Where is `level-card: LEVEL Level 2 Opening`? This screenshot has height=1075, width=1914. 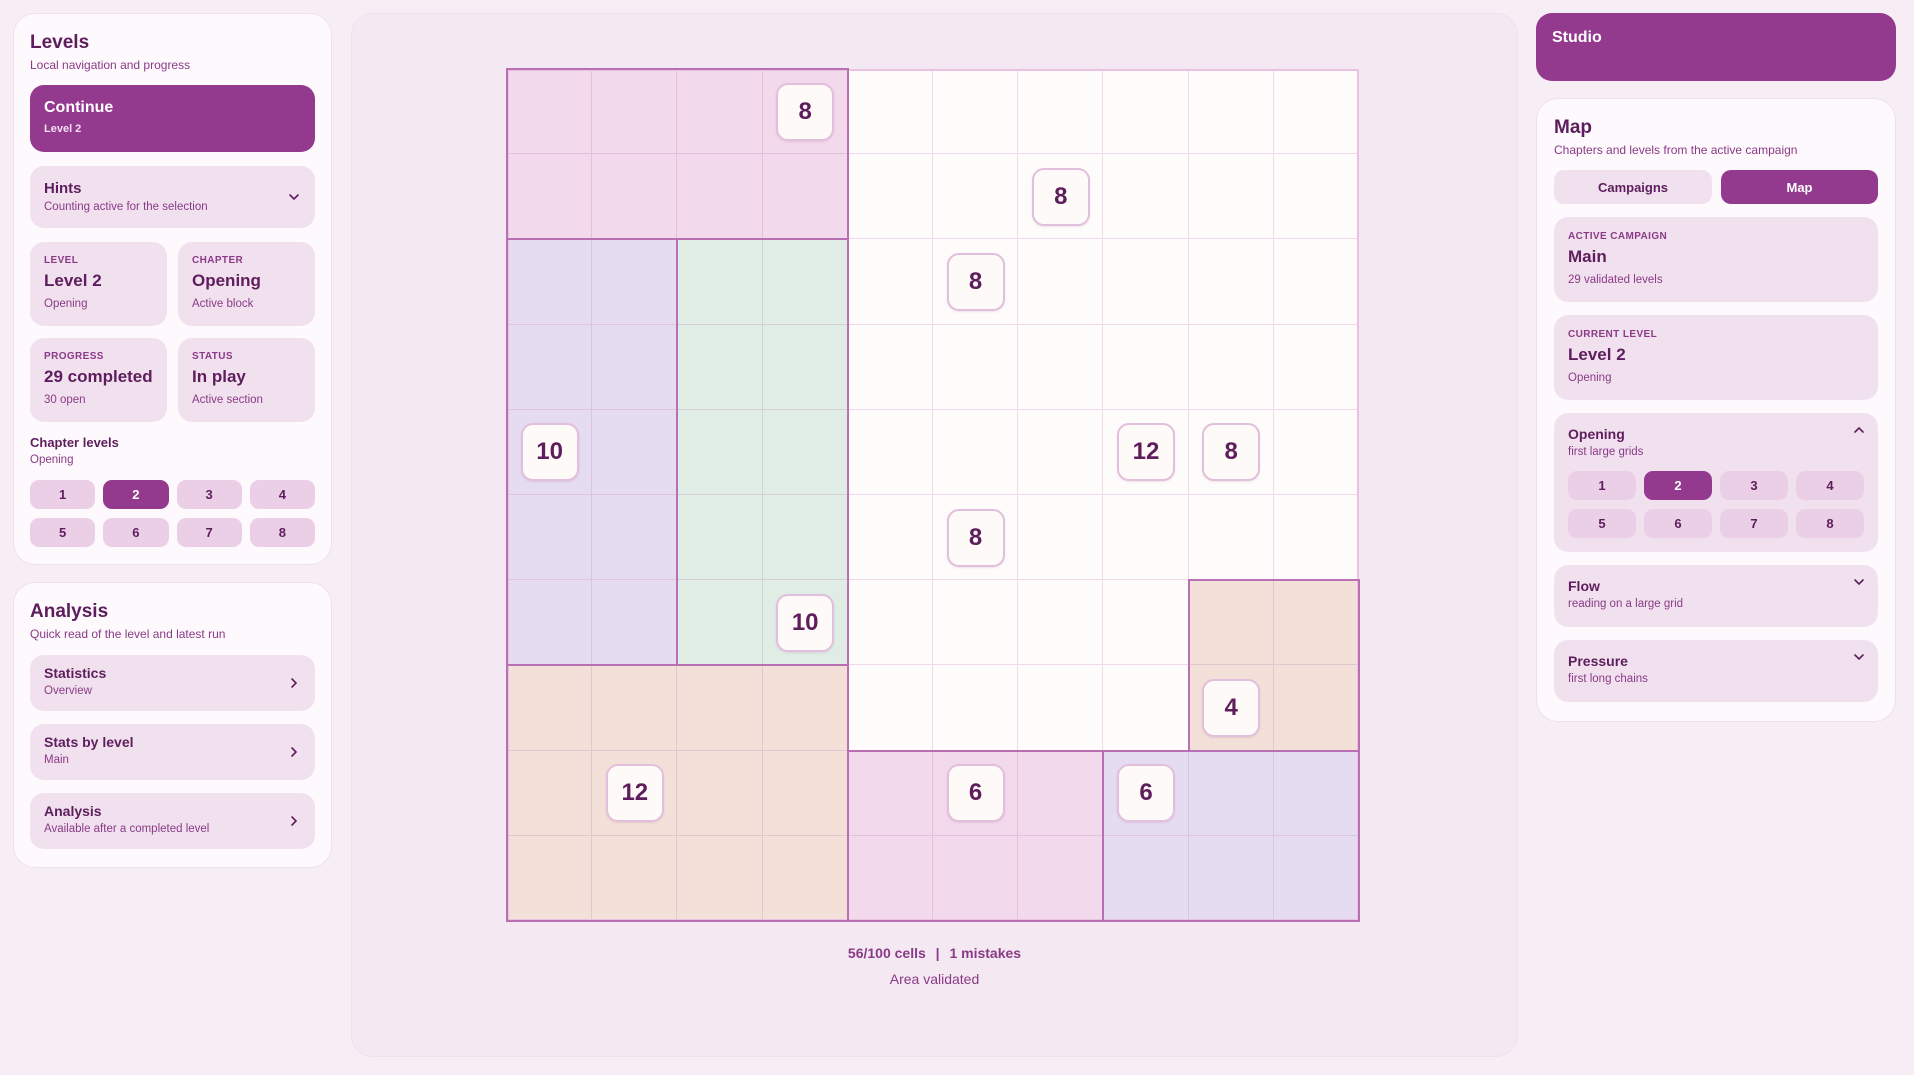
level-card: LEVEL Level 2 Opening is located at coordinates (98, 284).